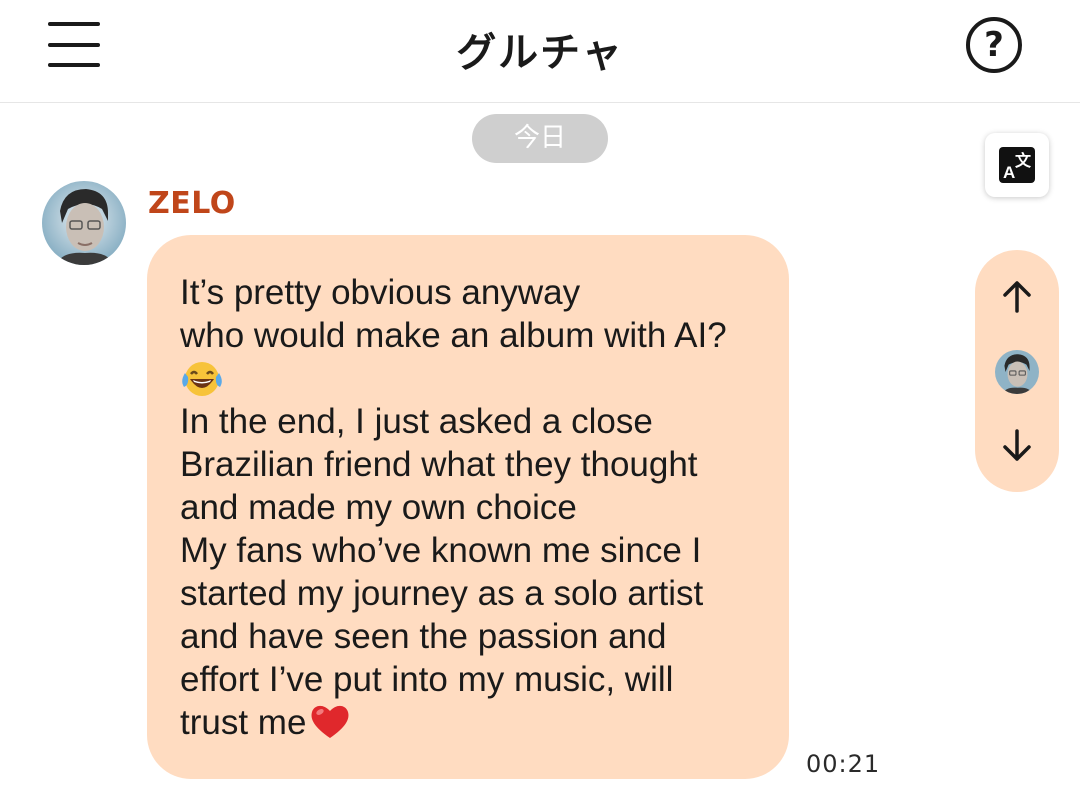 This screenshot has height=810, width=1080. I want to click on message-line-9: and have seen the passion and, so click(423, 636).